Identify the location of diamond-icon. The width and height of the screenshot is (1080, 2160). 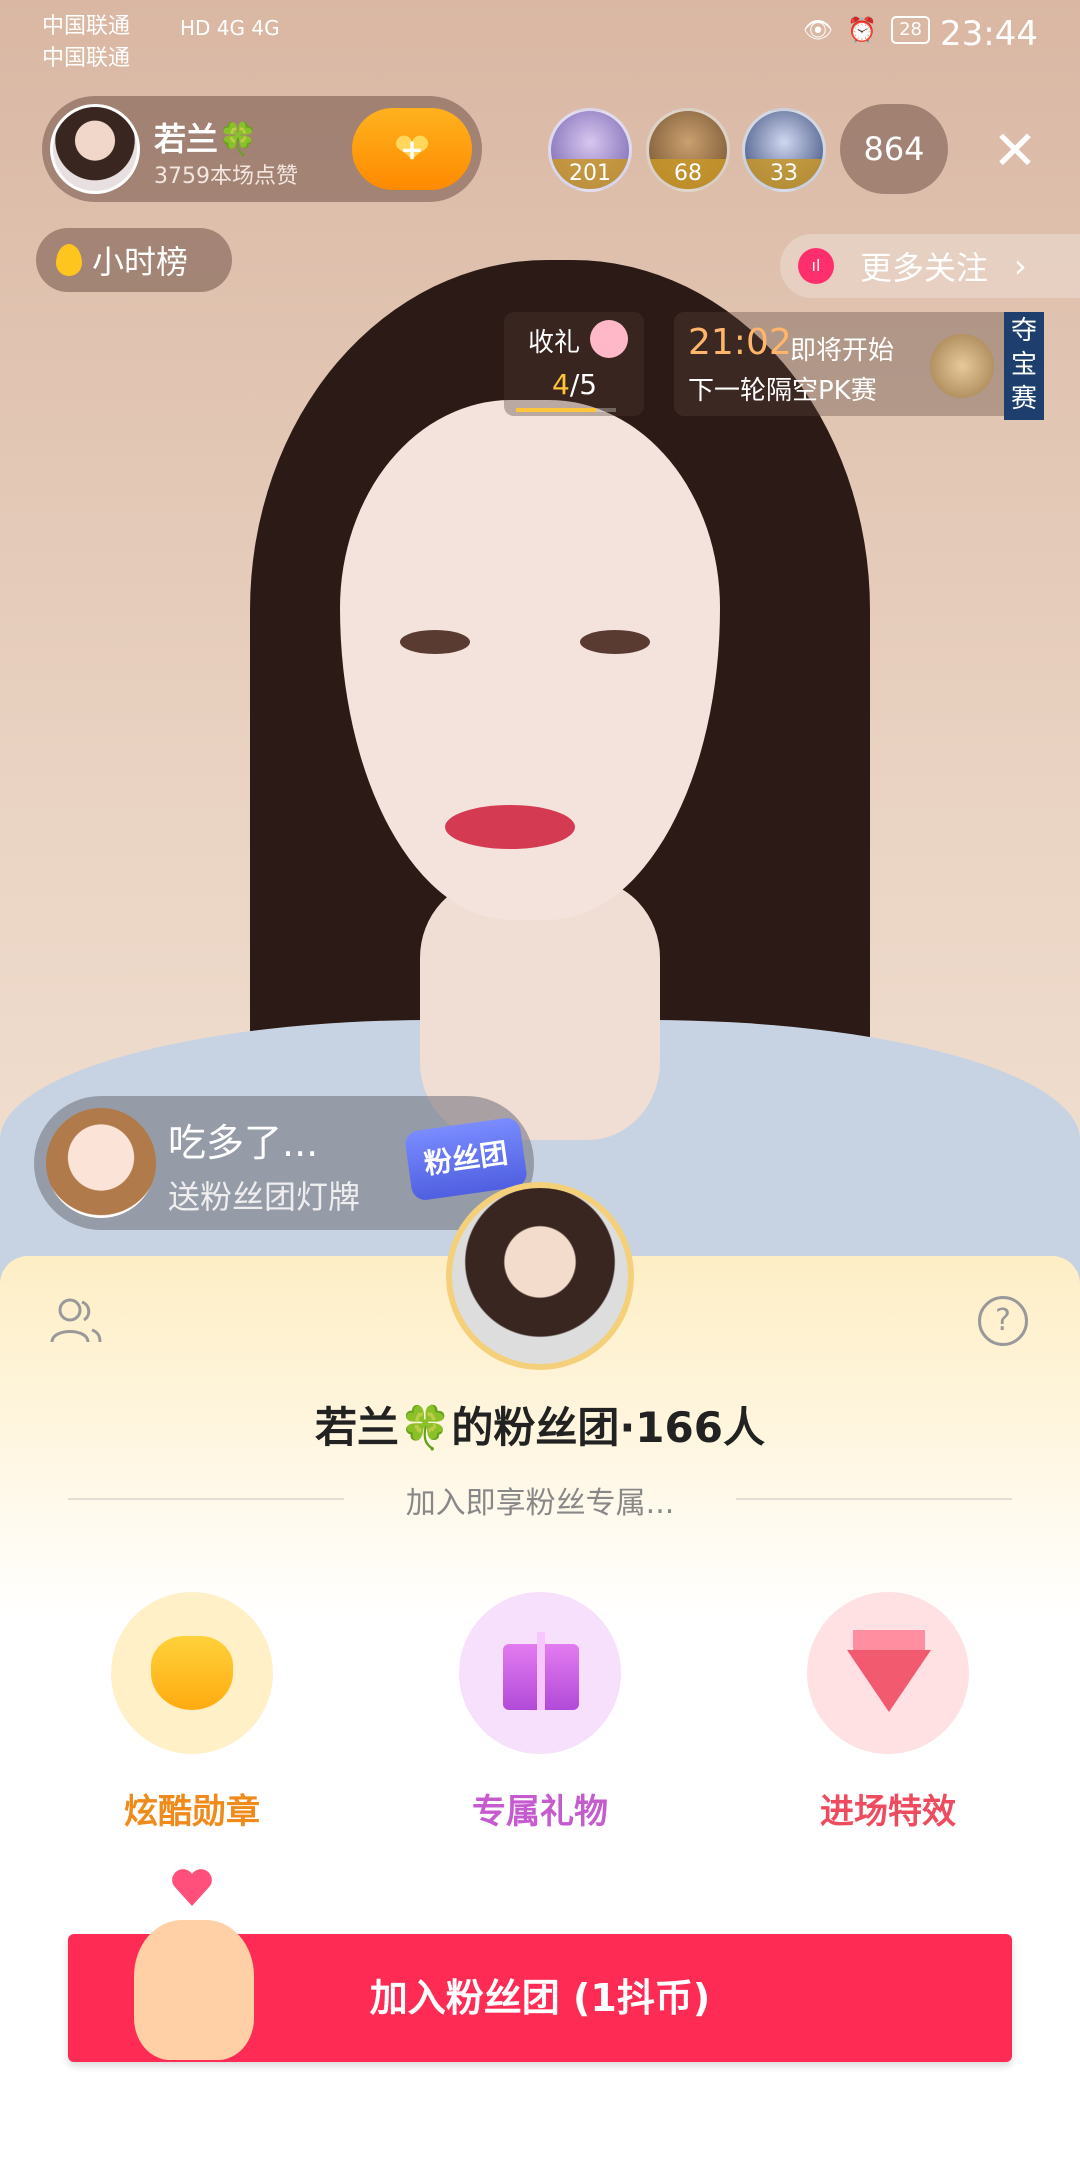
(888, 1673).